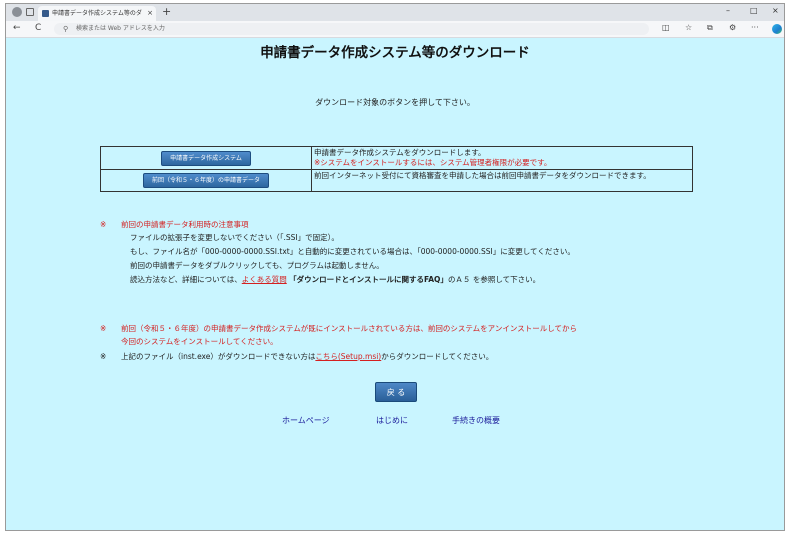 The image size is (790, 536). I want to click on edge-logo-icon, so click(777, 29).